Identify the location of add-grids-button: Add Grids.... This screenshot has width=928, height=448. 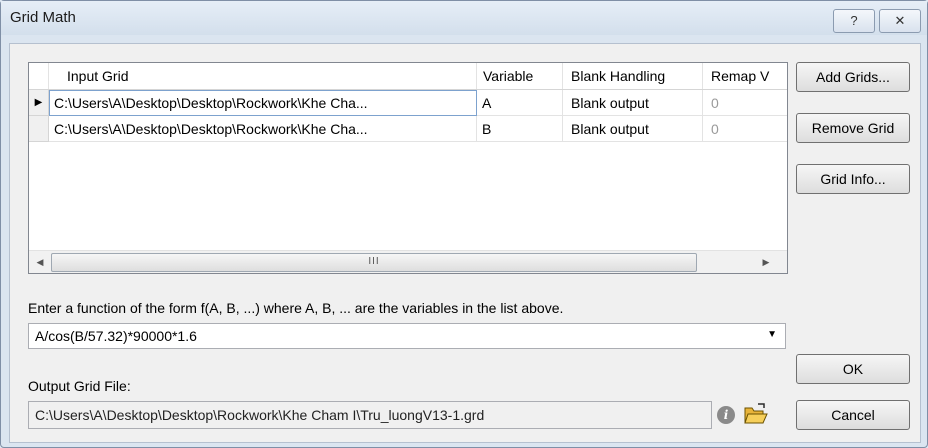
(853, 77).